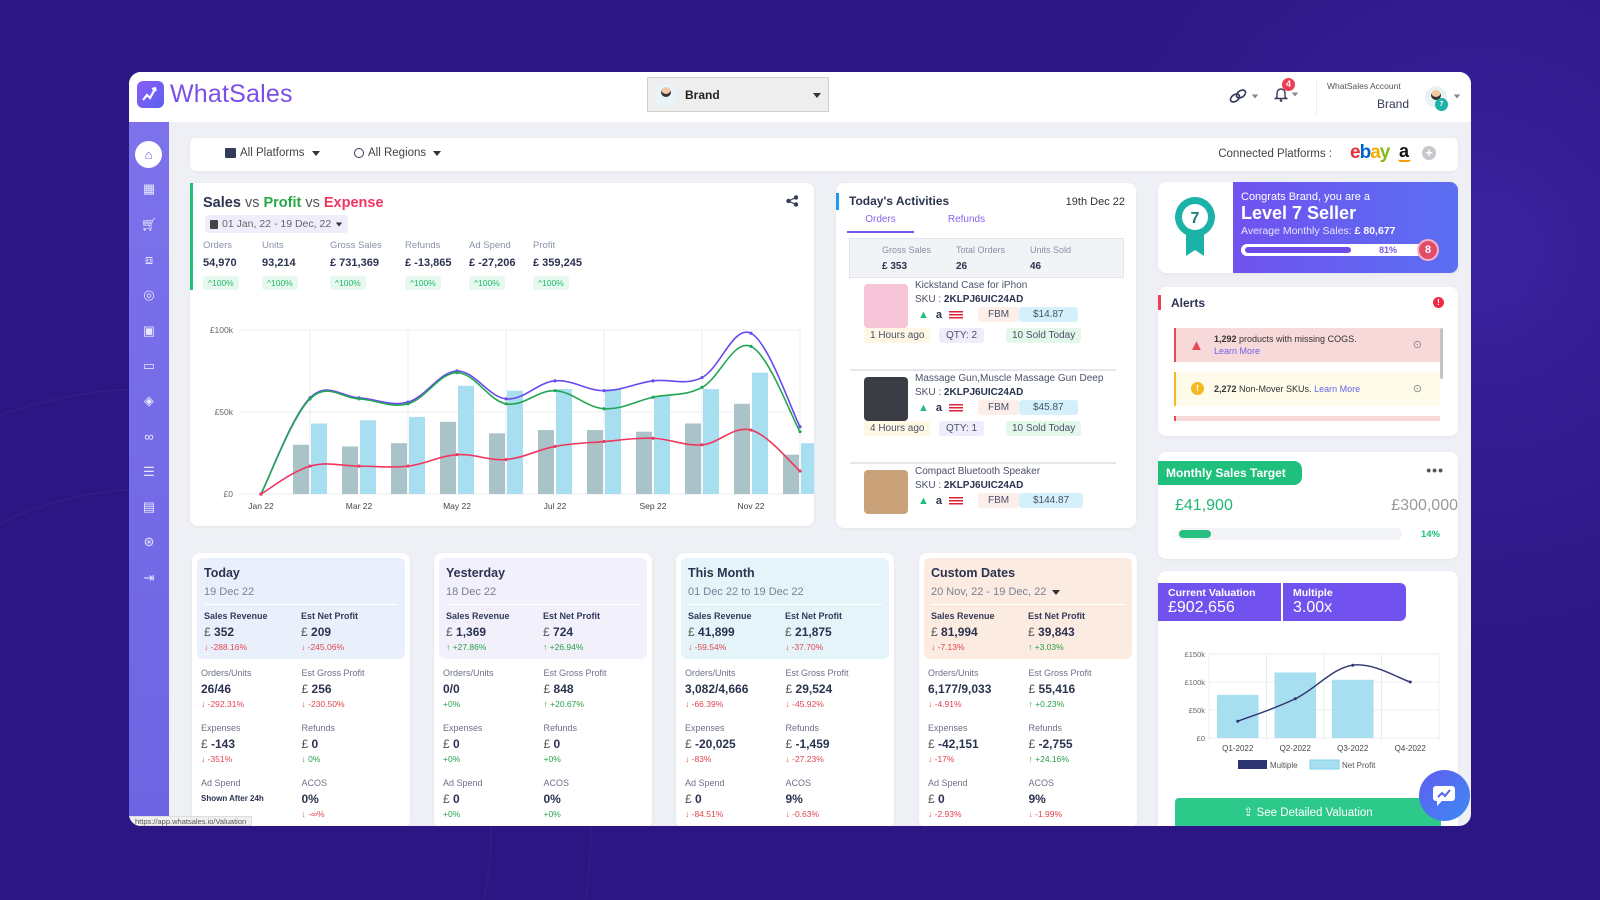 Image resolution: width=1600 pixels, height=900 pixels. Describe the element at coordinates (1052, 689) in the screenshot. I see `stat-value: £ 55,416` at that location.